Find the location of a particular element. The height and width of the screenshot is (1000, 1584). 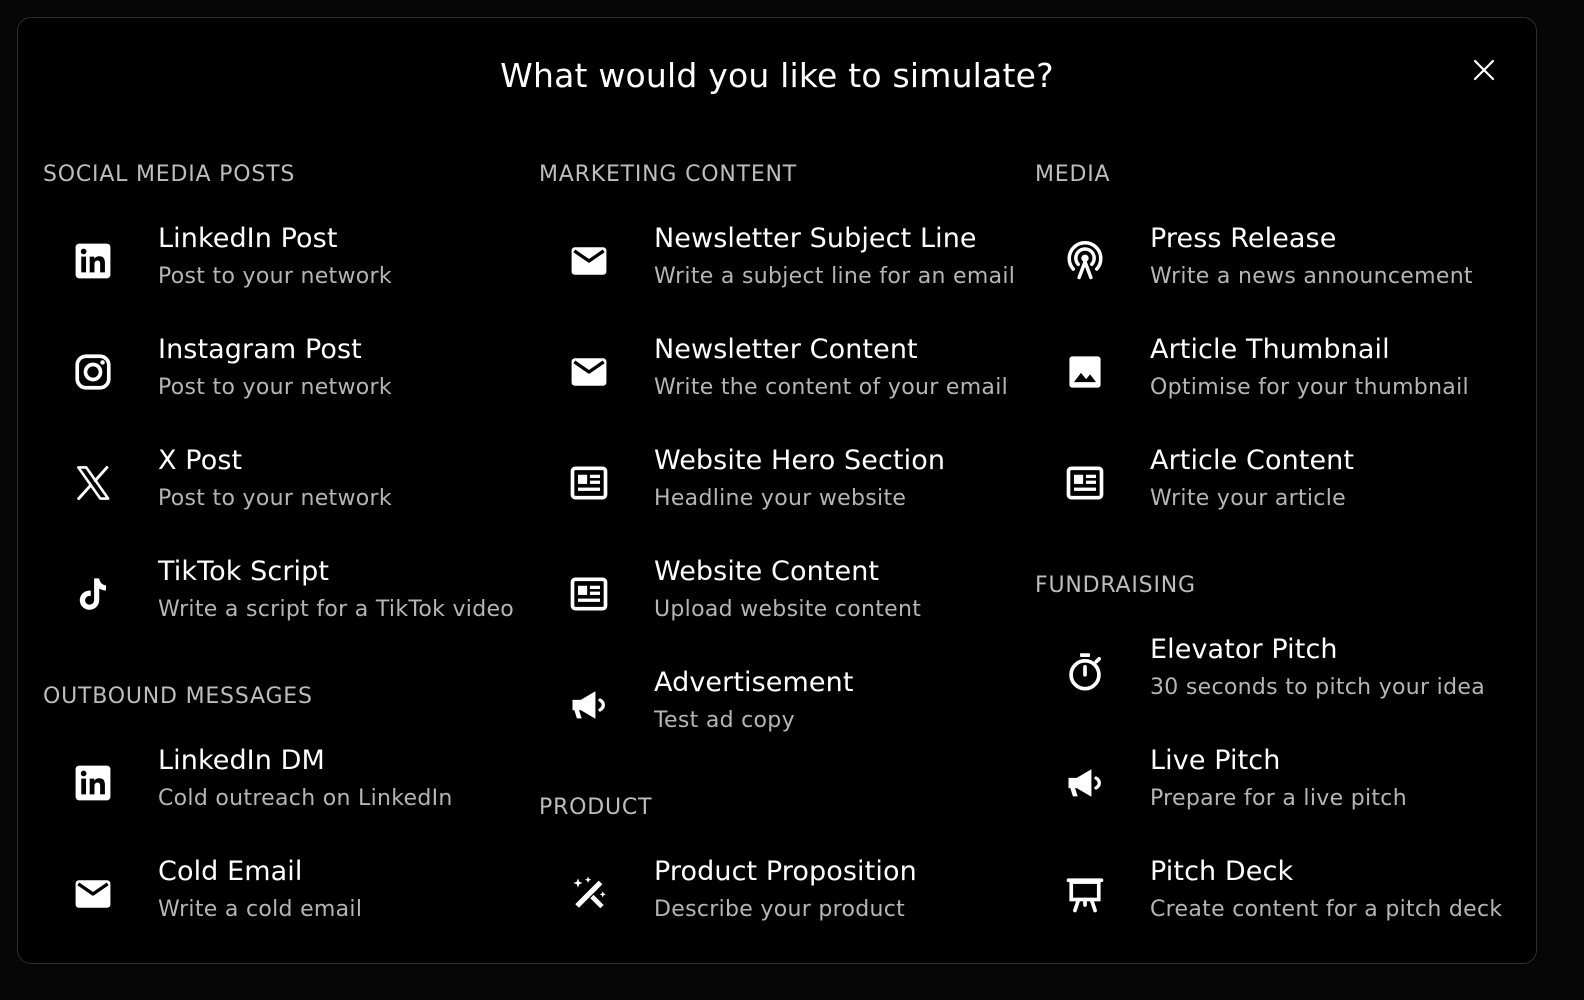

option-cold-email: Cold Email Write a cold email is located at coordinates (288, 901).